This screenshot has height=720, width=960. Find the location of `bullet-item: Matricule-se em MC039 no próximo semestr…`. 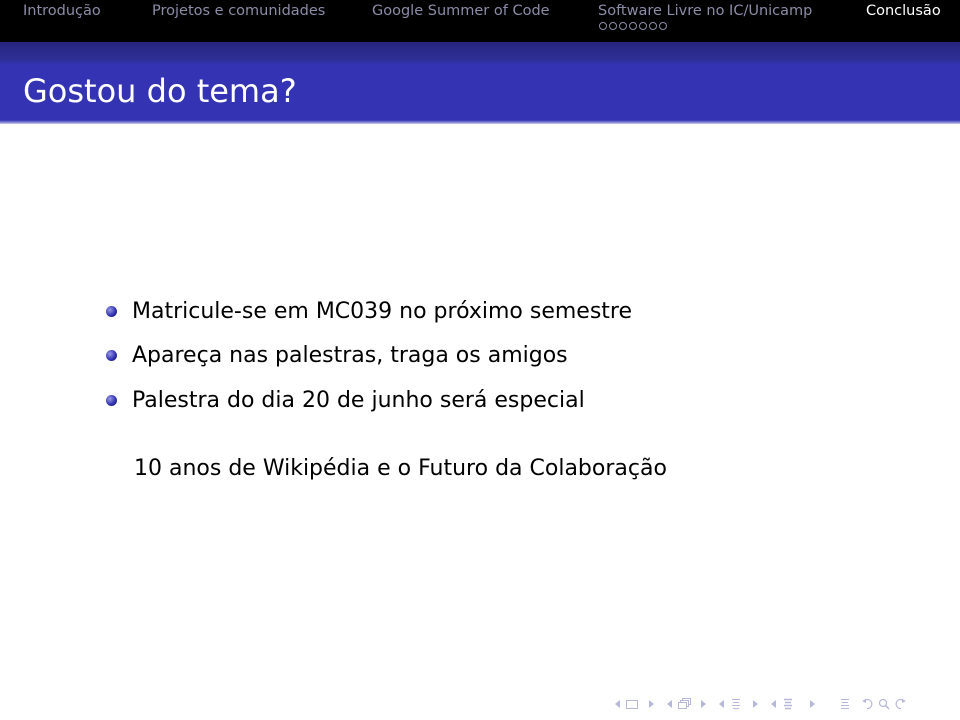

bullet-item: Matricule-se em MC039 no próximo semestr… is located at coordinates (369, 311).